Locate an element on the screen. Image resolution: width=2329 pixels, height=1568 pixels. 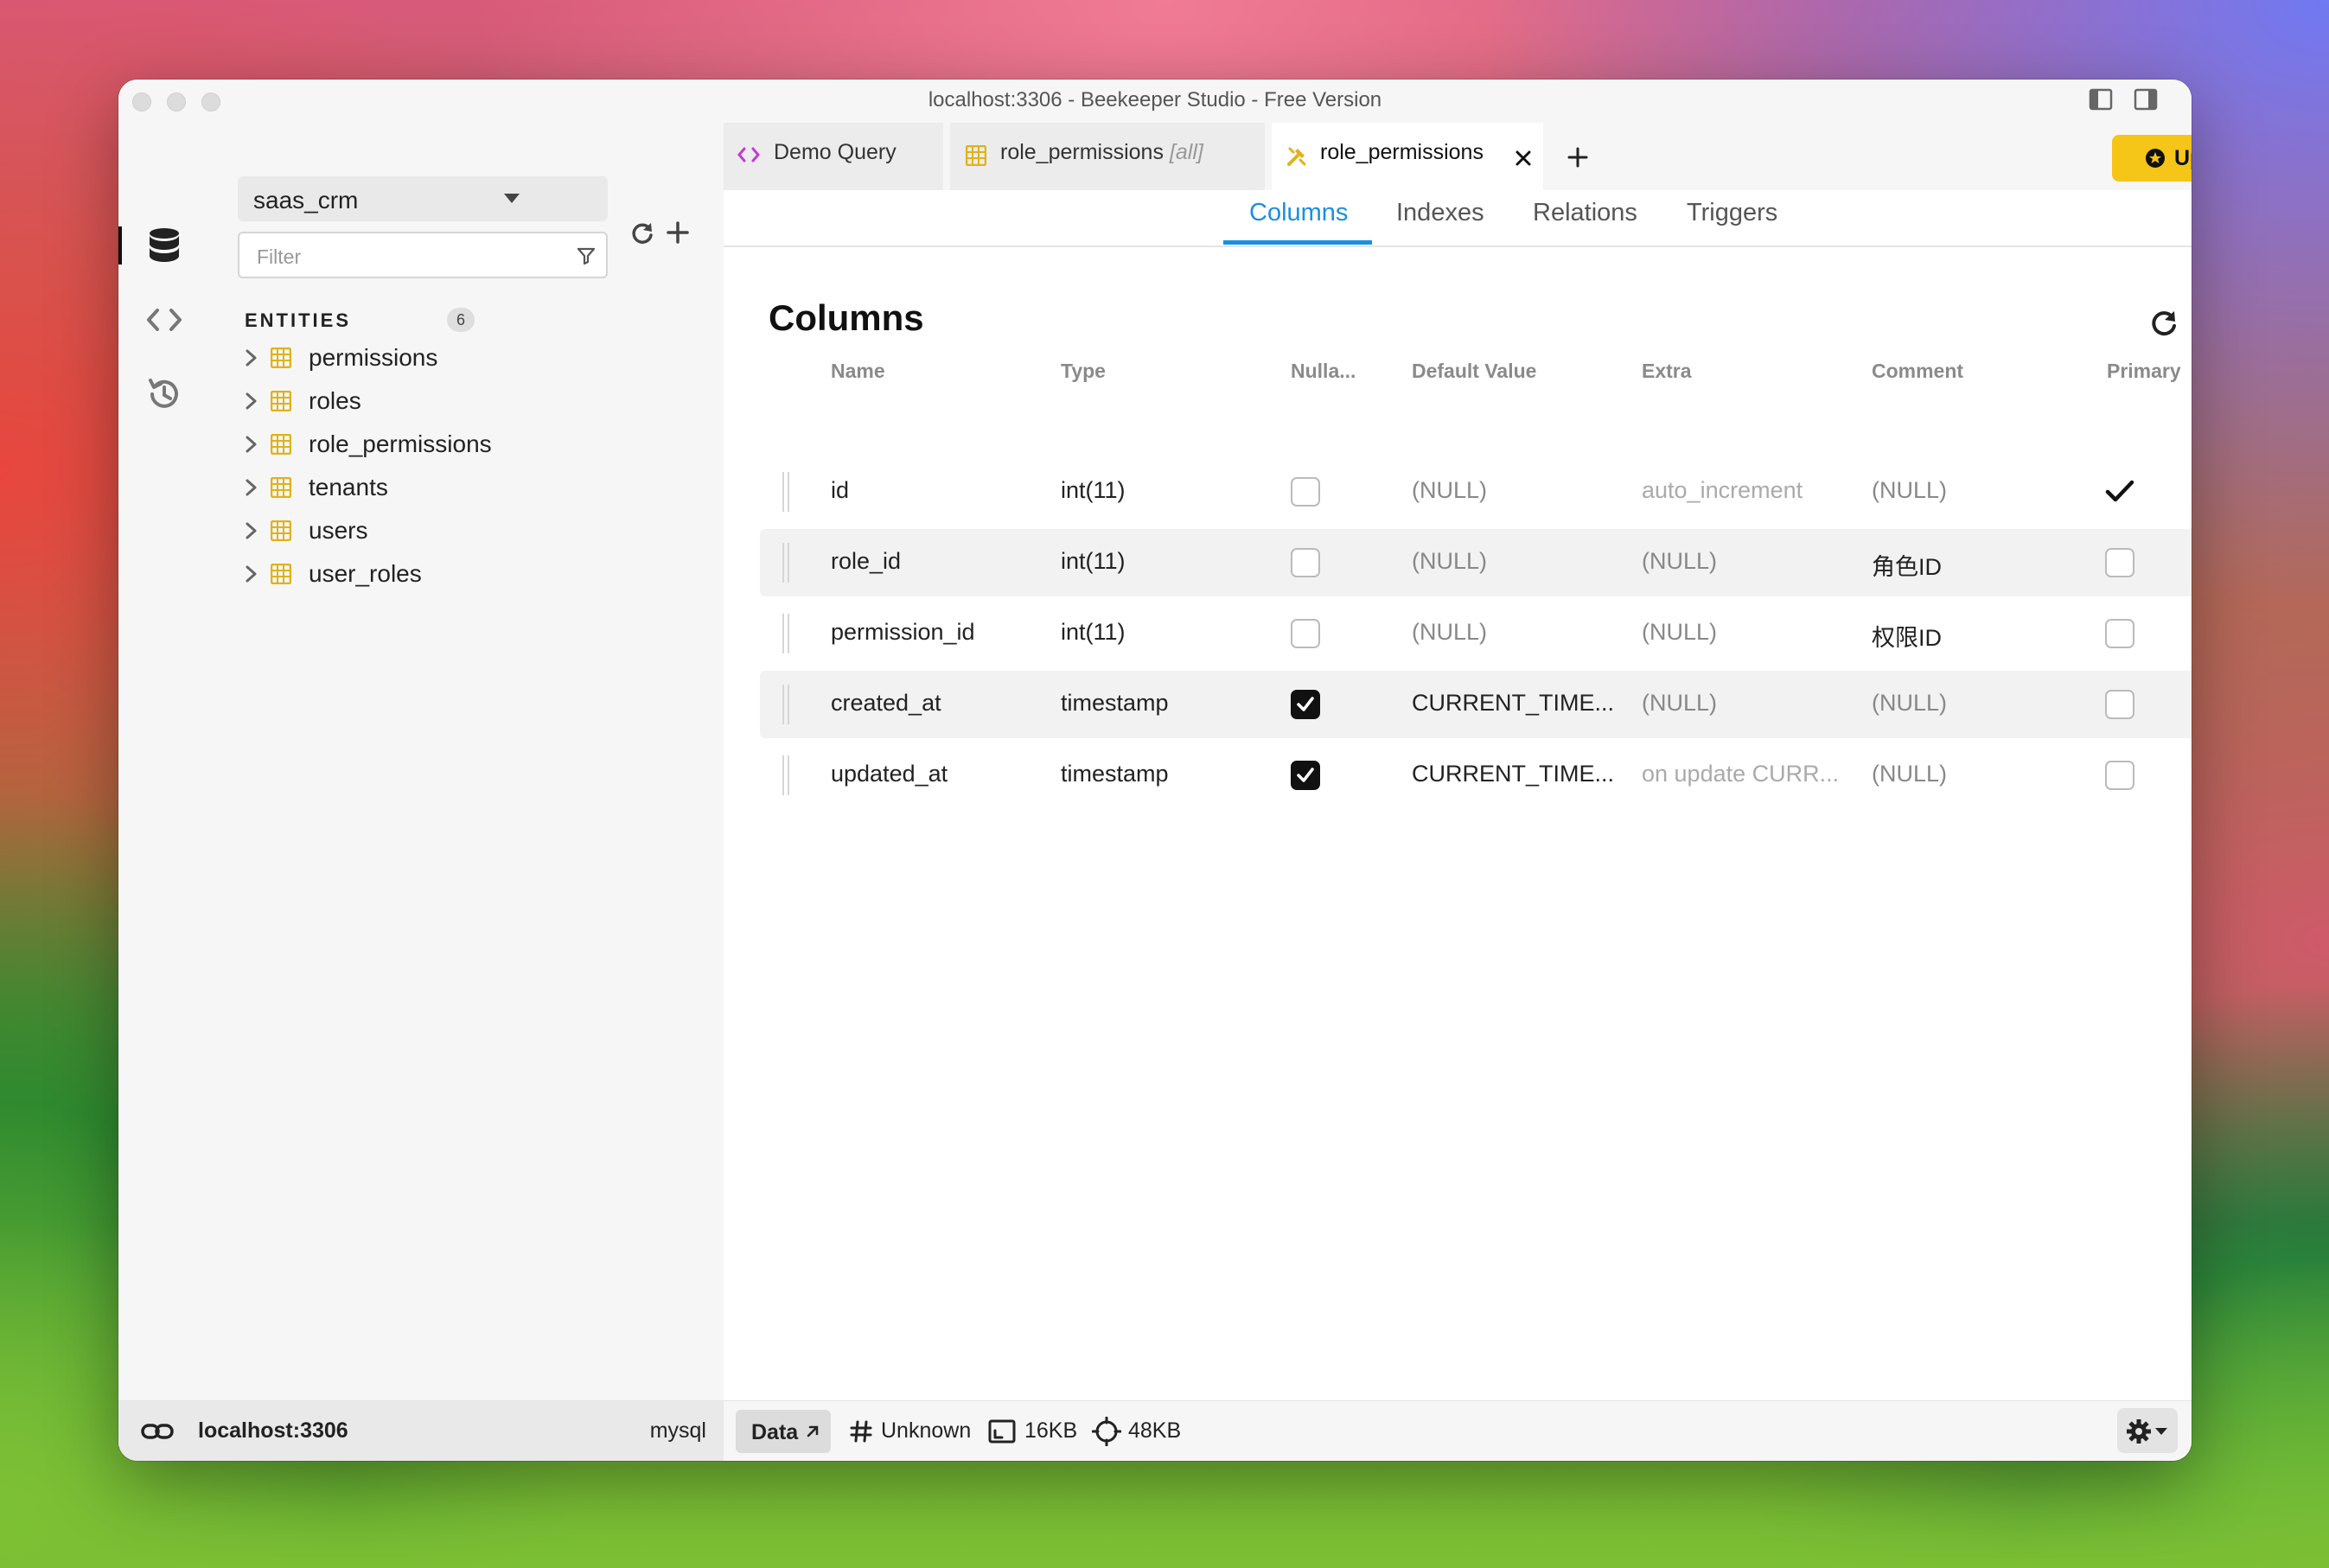
database-select: saas_crm is located at coordinates (423, 199).